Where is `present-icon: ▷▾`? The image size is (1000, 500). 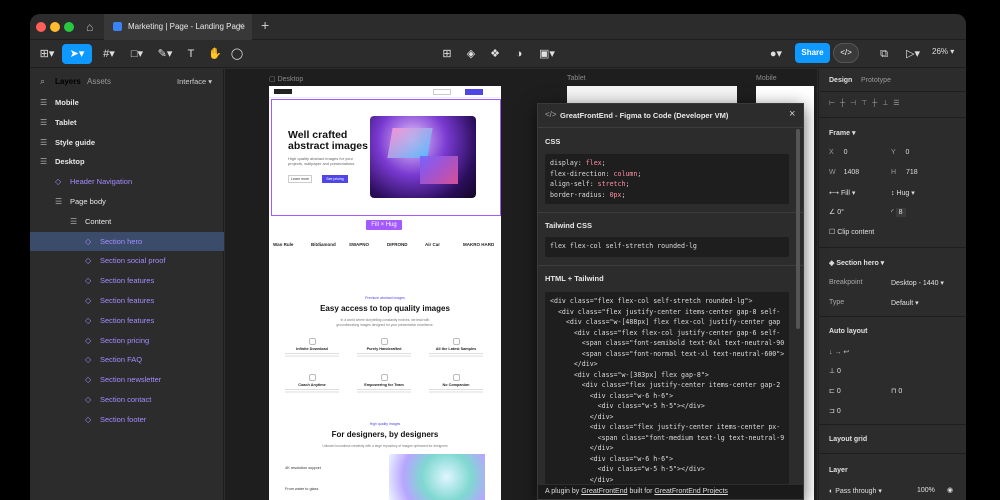
present-icon: ▷▾ is located at coordinates (913, 54).